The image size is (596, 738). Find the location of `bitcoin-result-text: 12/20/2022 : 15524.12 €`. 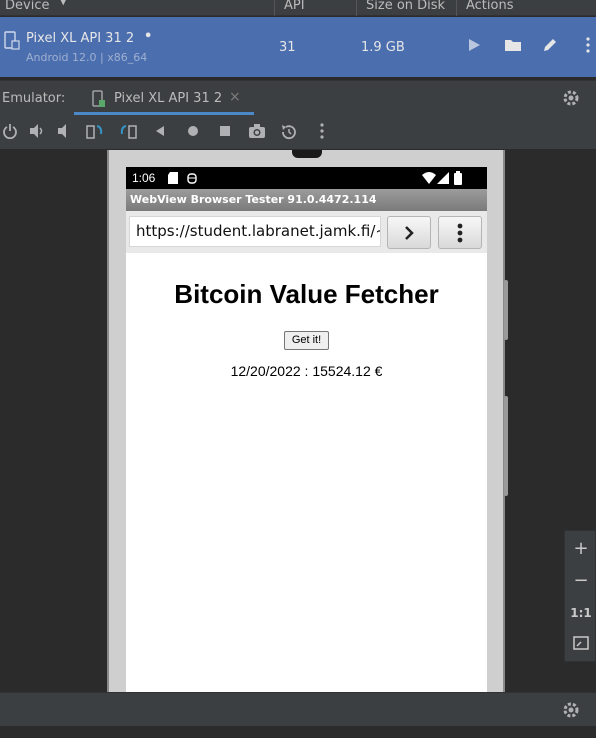

bitcoin-result-text: 12/20/2022 : 15524.12 € is located at coordinates (306, 371).